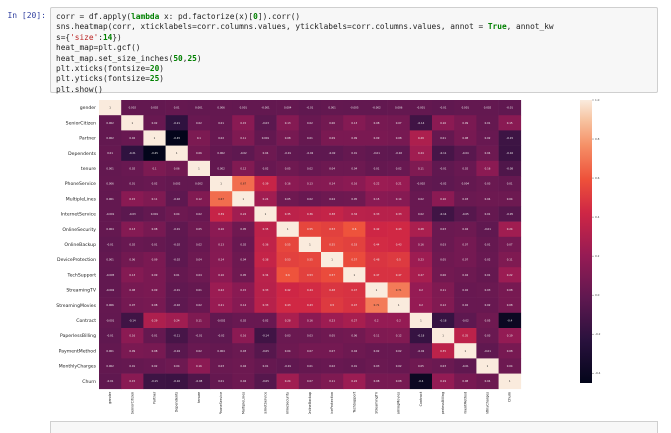 The height and width of the screenshot is (433, 671). Describe the element at coordinates (465, 403) in the screenshot. I see `col-tick-label: PaymentMethod` at that location.